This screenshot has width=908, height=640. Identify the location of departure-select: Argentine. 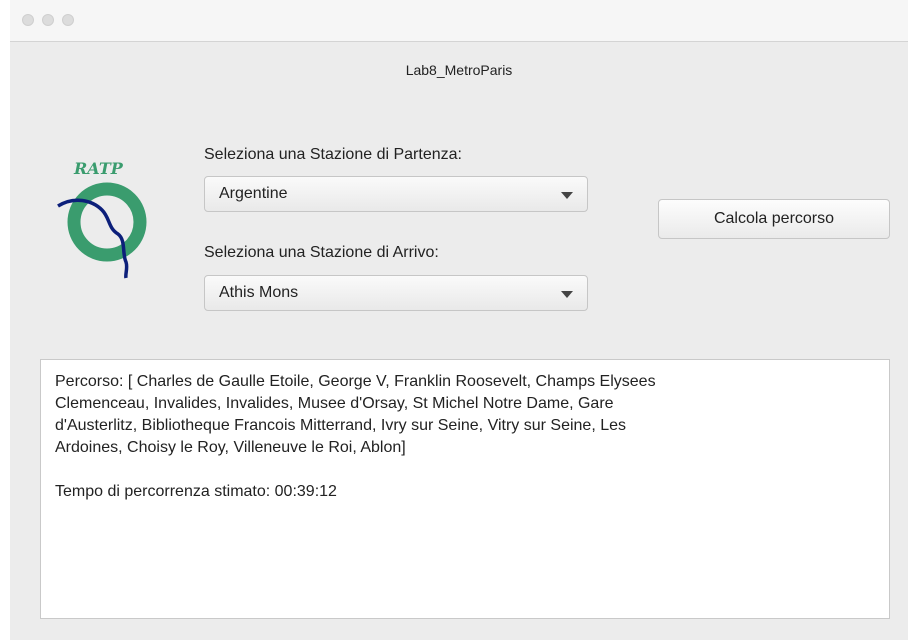
(396, 194).